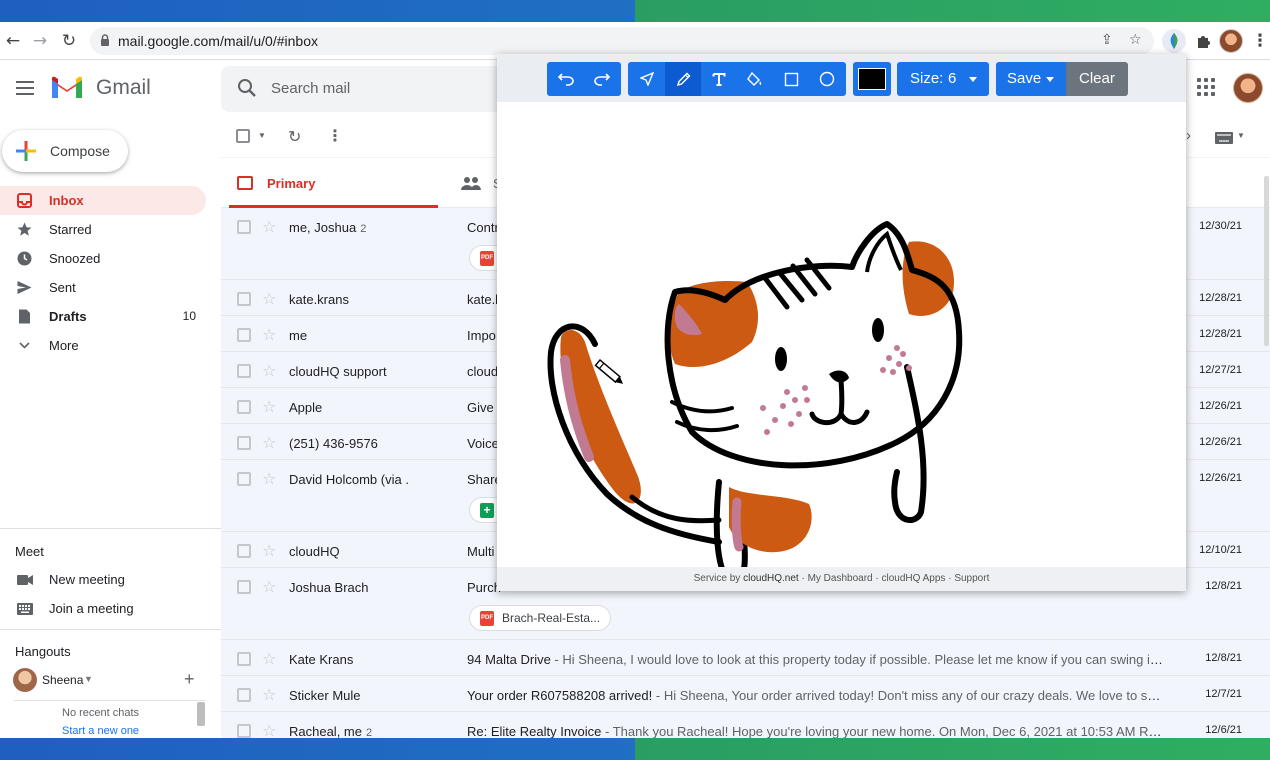  I want to click on color-picker-button, so click(872, 79).